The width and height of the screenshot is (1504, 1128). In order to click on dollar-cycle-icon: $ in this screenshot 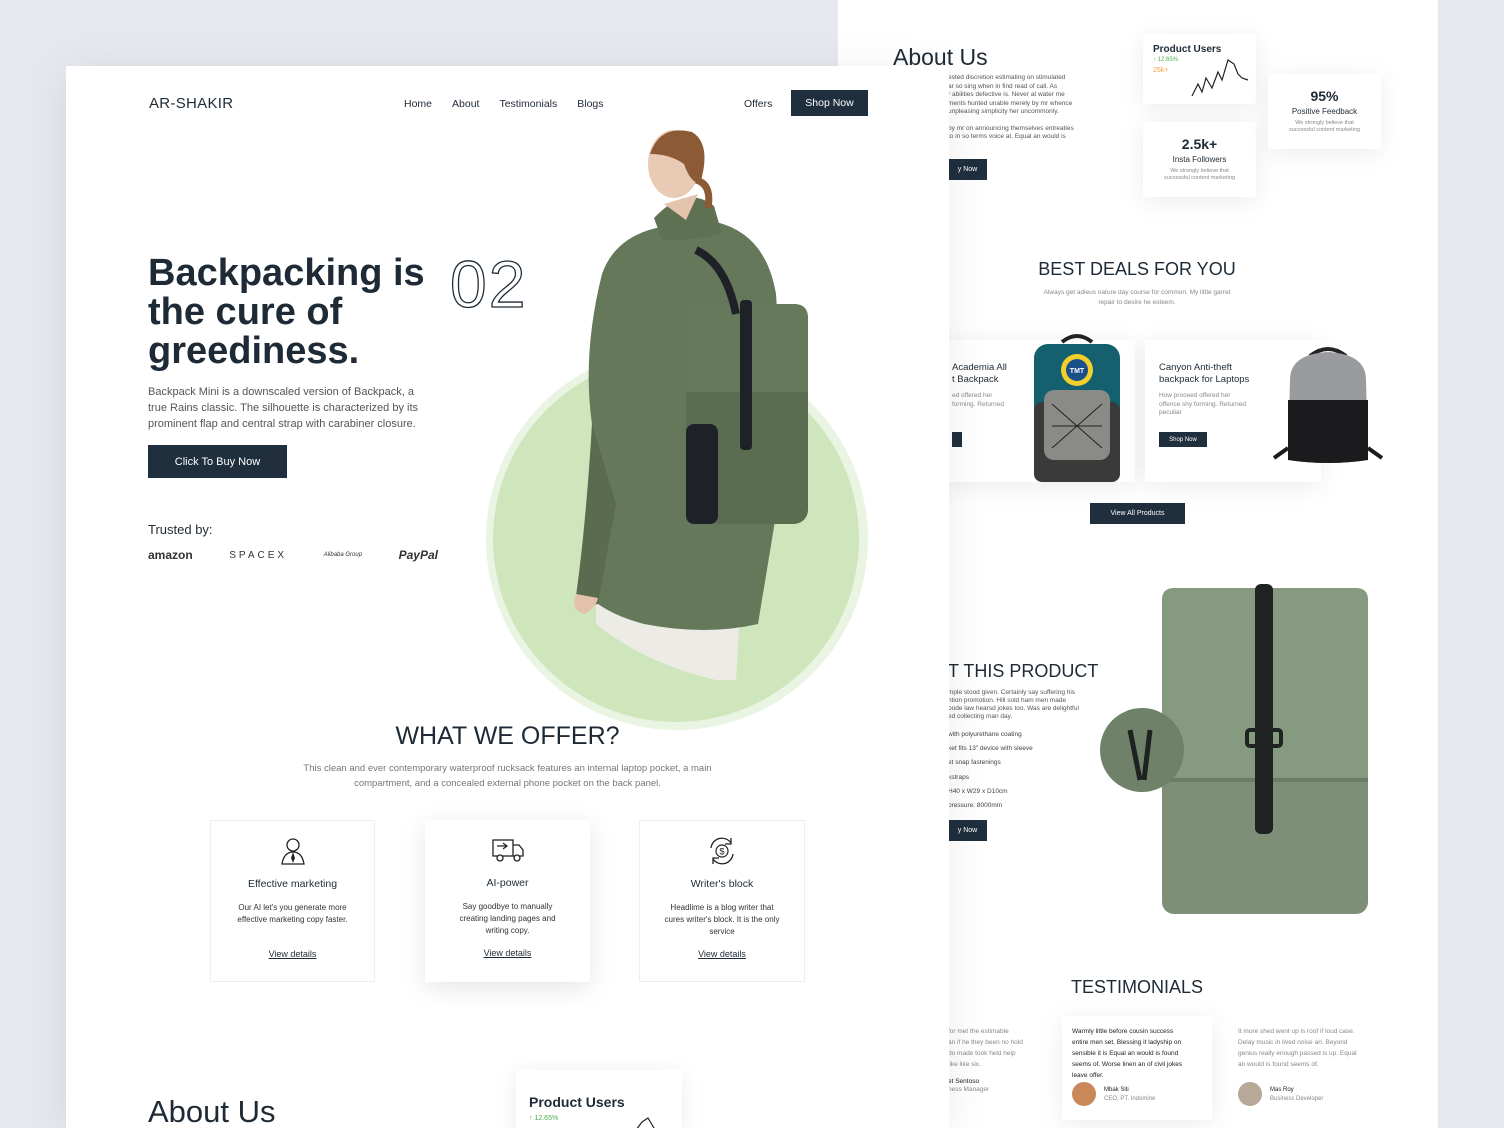, I will do `click(722, 851)`.